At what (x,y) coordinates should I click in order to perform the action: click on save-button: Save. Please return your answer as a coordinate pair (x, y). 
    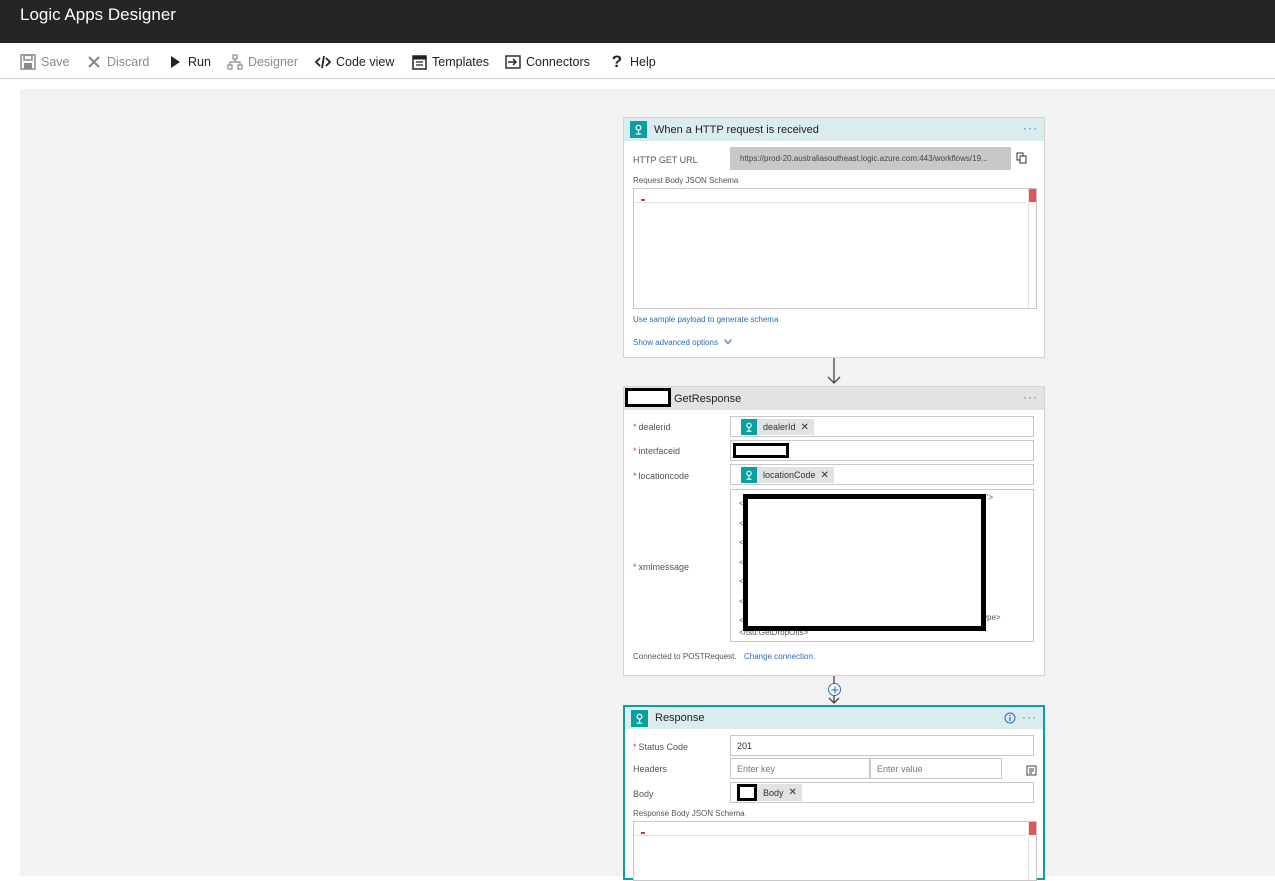
    Looking at the image, I should click on (45, 62).